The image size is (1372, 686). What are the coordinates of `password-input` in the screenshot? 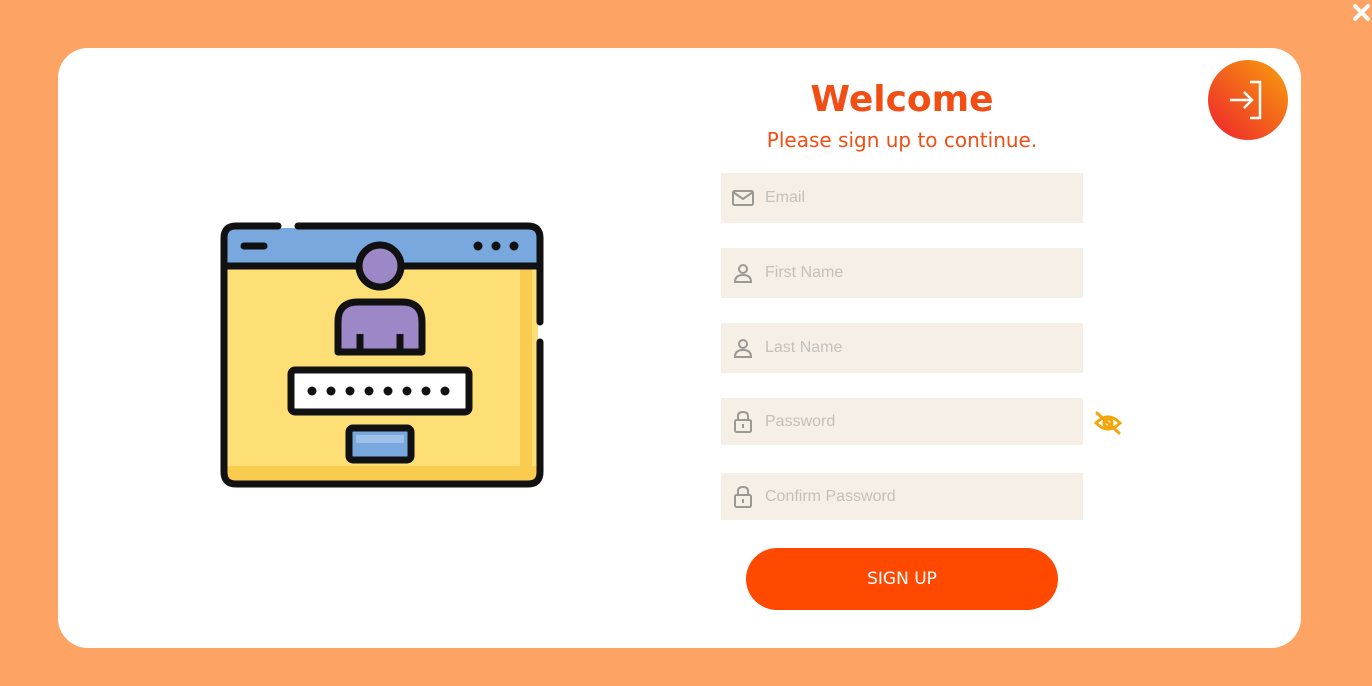 It's located at (924, 421).